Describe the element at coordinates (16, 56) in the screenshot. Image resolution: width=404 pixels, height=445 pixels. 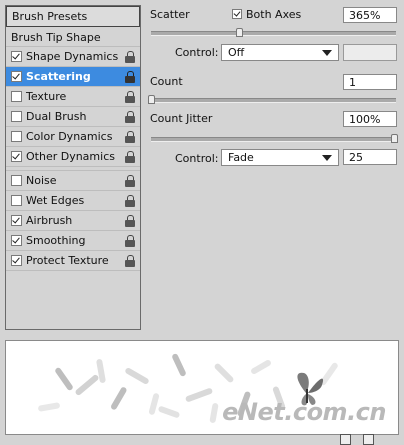
I see `shape-dynamics-checkbox` at that location.